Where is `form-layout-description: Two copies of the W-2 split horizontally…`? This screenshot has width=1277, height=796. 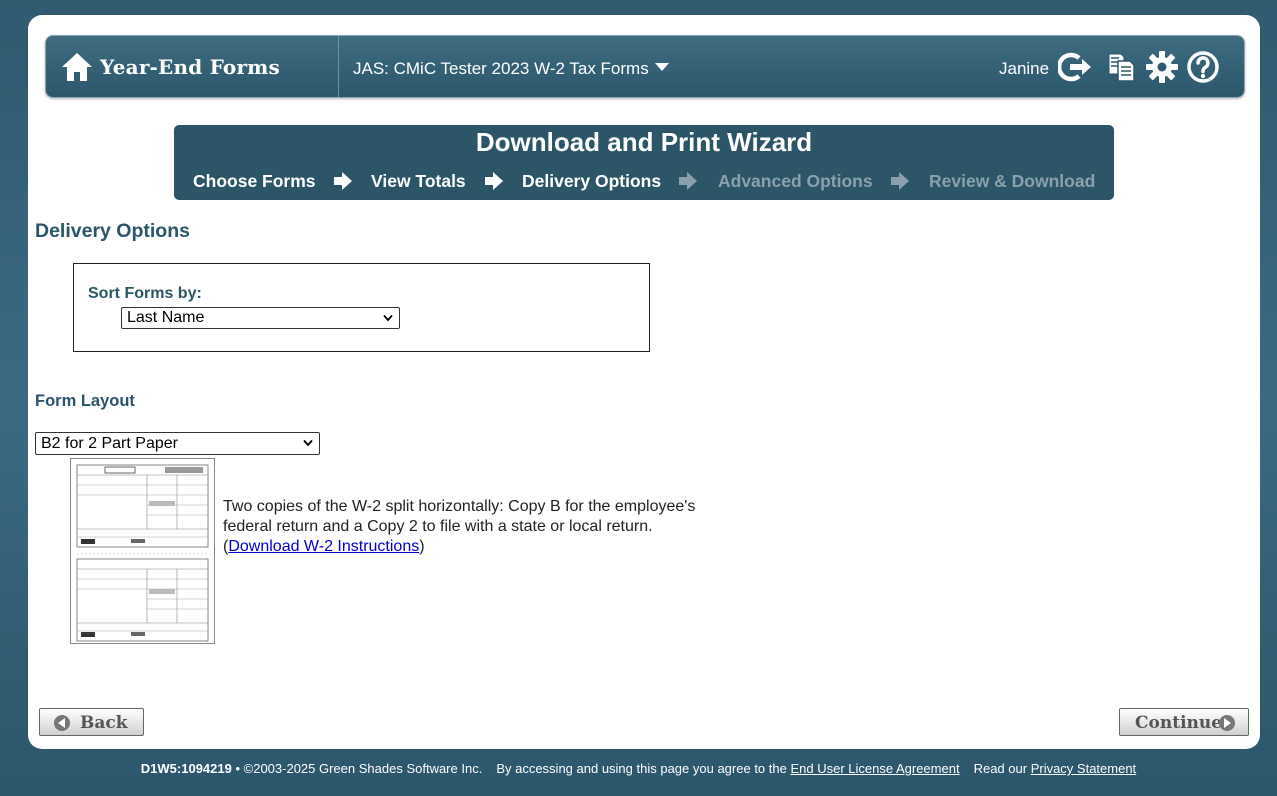
form-layout-description: Two copies of the W-2 split horizontally… is located at coordinates (483, 527).